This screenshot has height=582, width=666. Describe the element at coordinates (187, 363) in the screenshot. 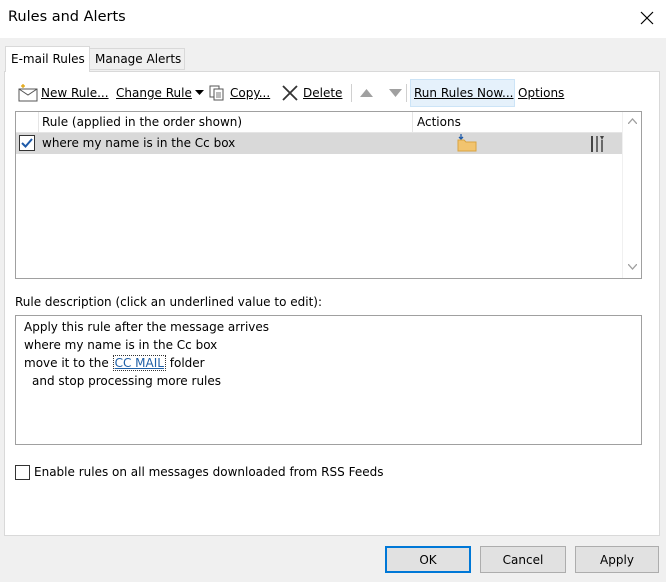

I see `description-text: folder` at that location.